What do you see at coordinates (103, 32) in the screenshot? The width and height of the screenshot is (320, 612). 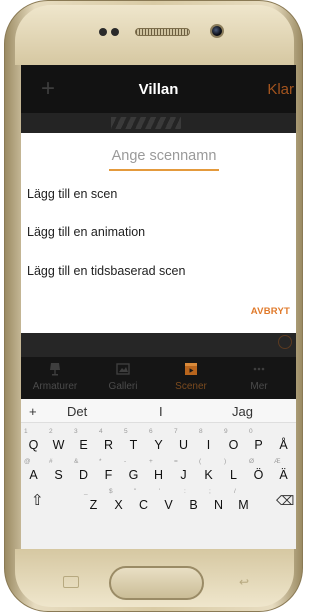 I see `proximity-sensor` at bounding box center [103, 32].